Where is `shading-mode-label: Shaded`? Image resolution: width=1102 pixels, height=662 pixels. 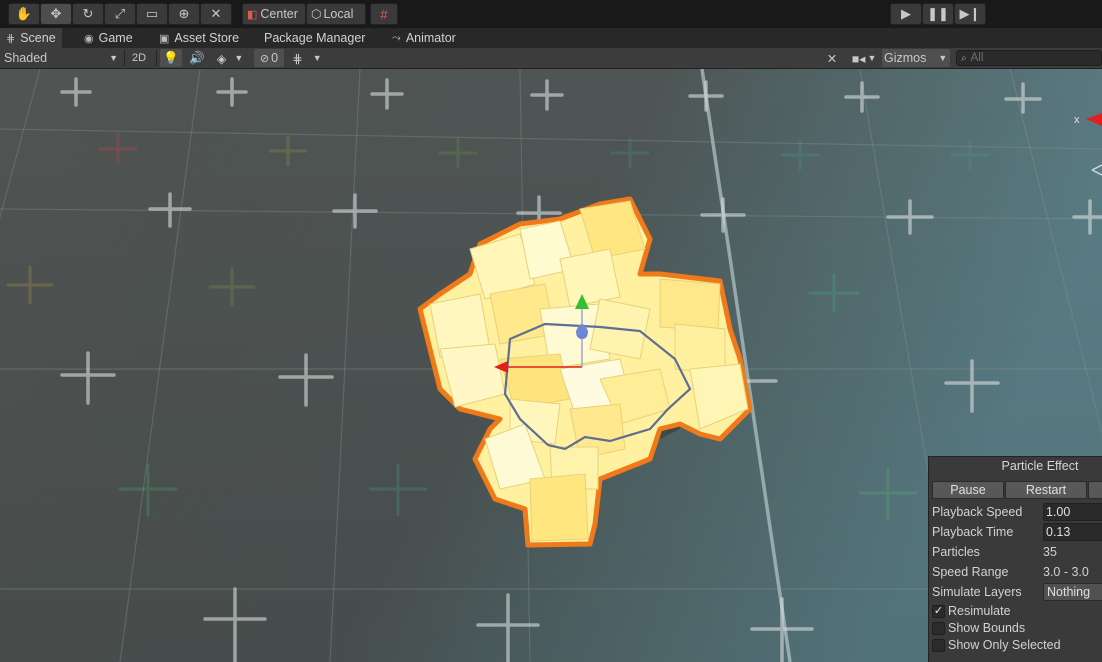 shading-mode-label: Shaded is located at coordinates (26, 58).